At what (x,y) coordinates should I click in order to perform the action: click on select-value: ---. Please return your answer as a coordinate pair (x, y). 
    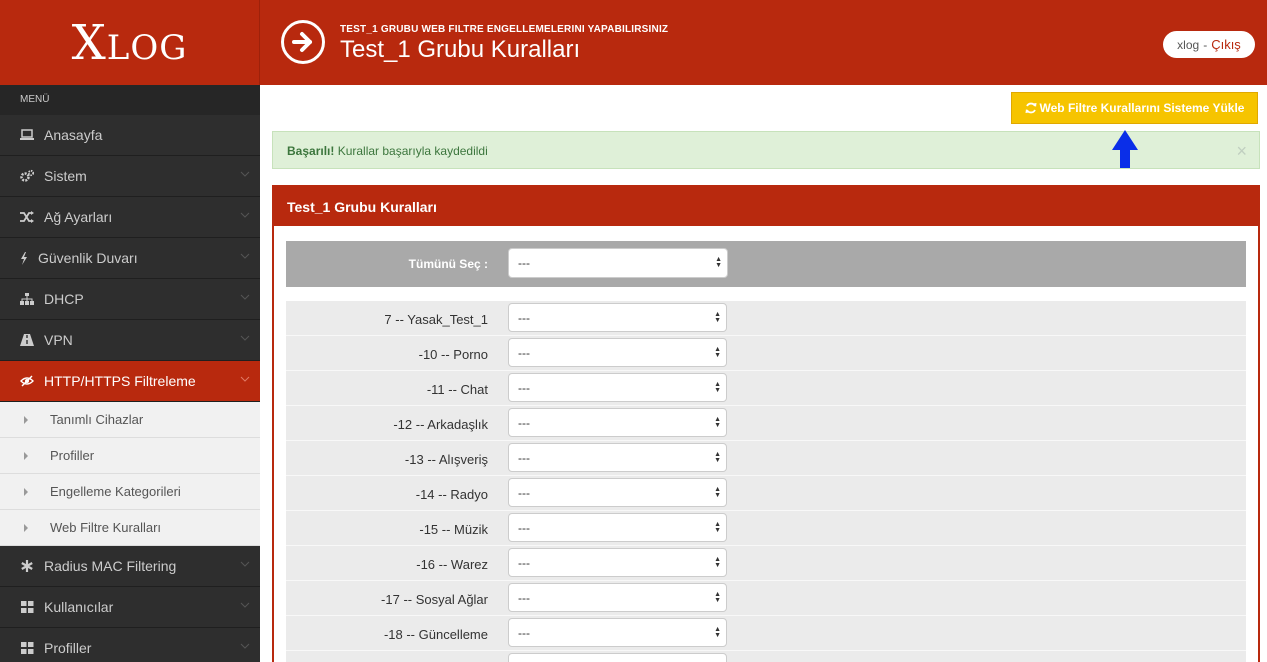
    Looking at the image, I should click on (524, 263).